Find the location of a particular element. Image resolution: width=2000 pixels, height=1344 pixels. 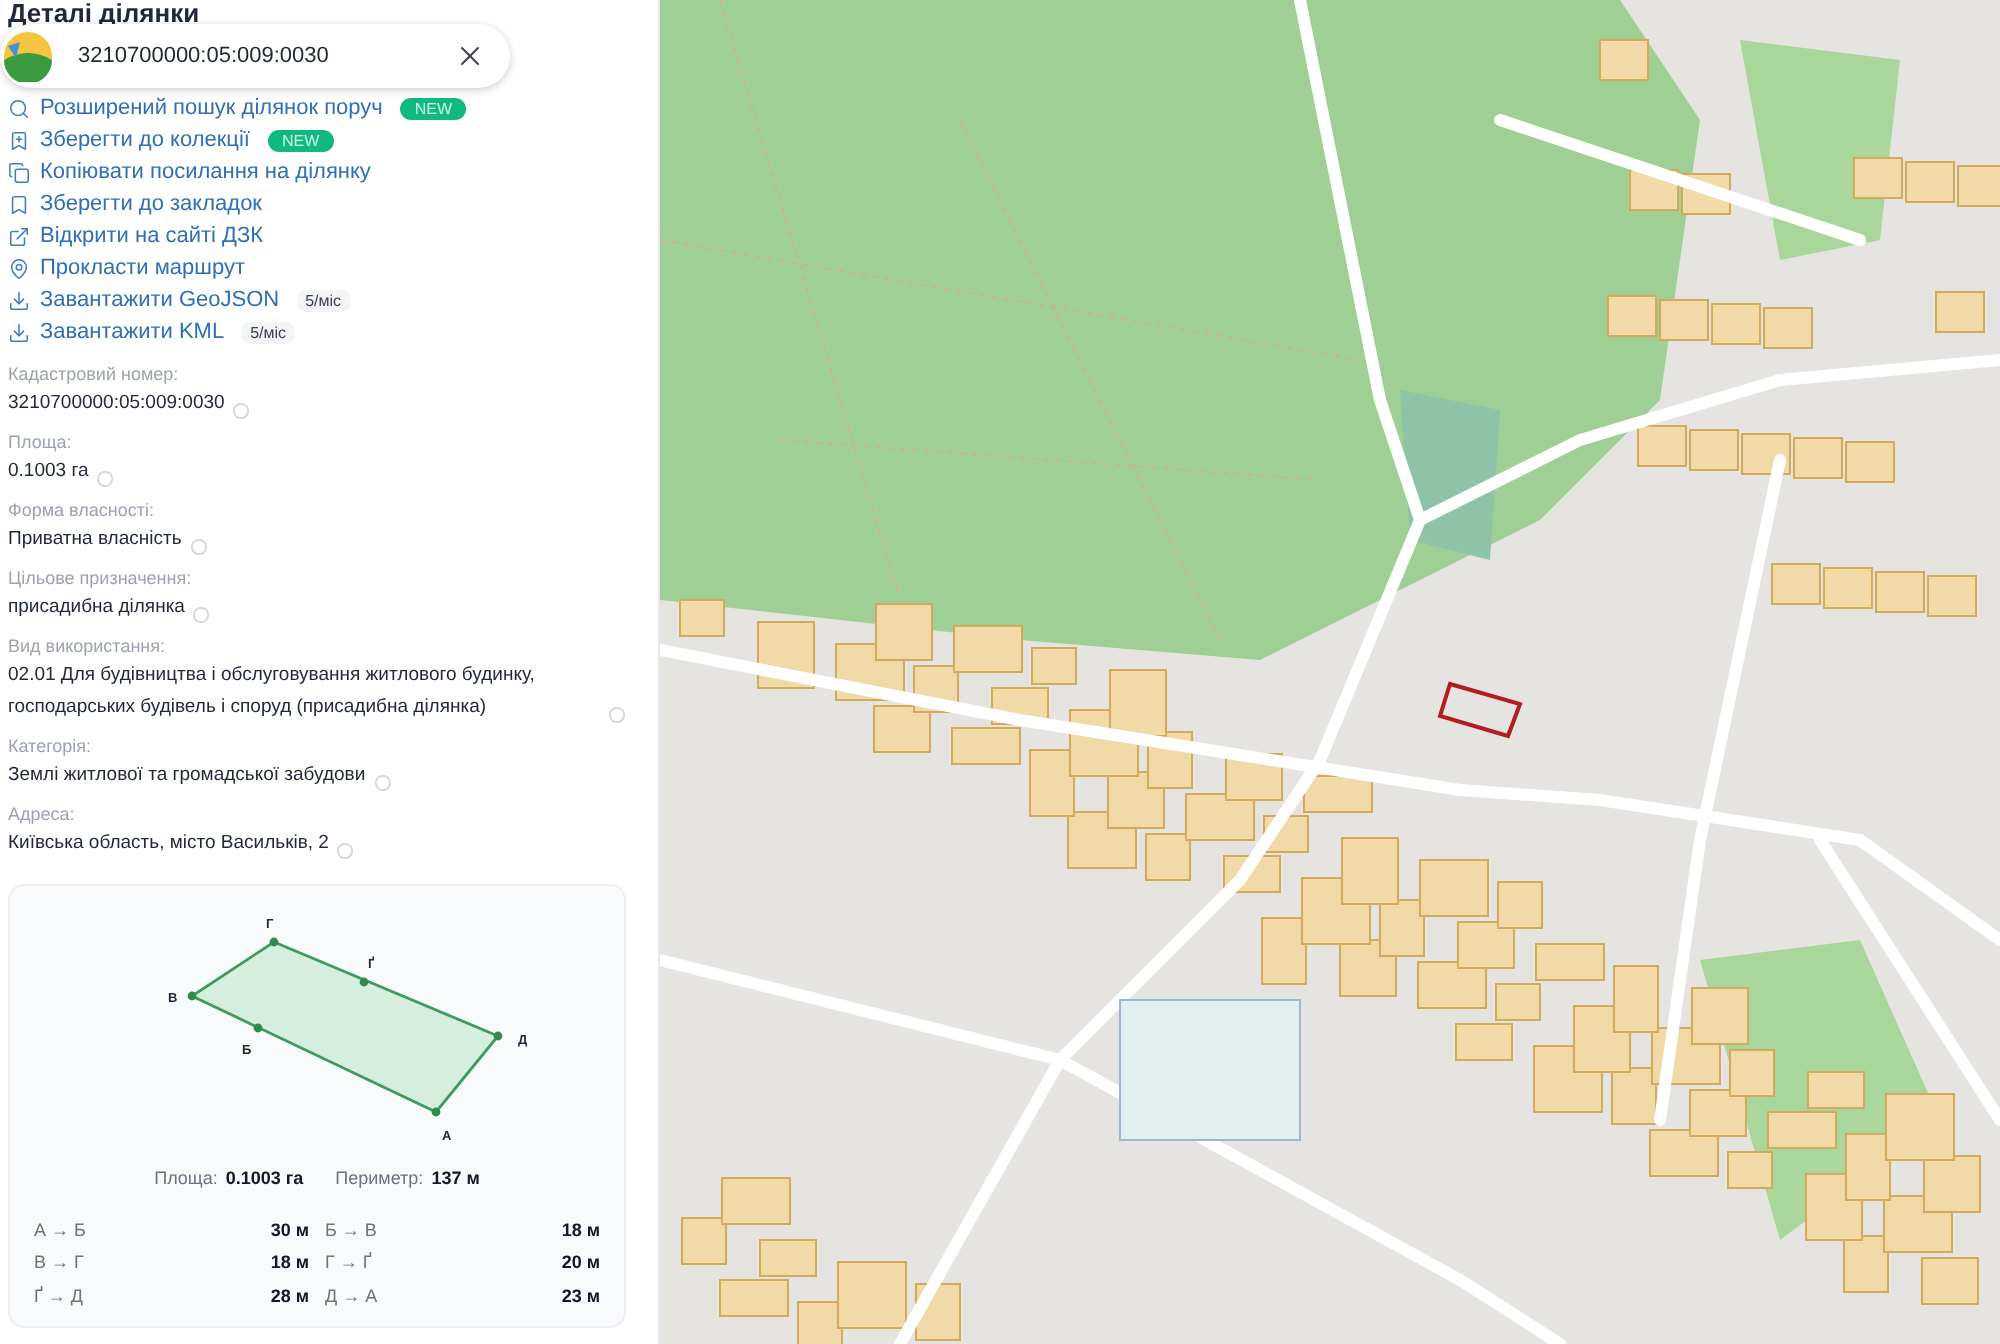

segment-label: Б → В is located at coordinates (351, 1230).